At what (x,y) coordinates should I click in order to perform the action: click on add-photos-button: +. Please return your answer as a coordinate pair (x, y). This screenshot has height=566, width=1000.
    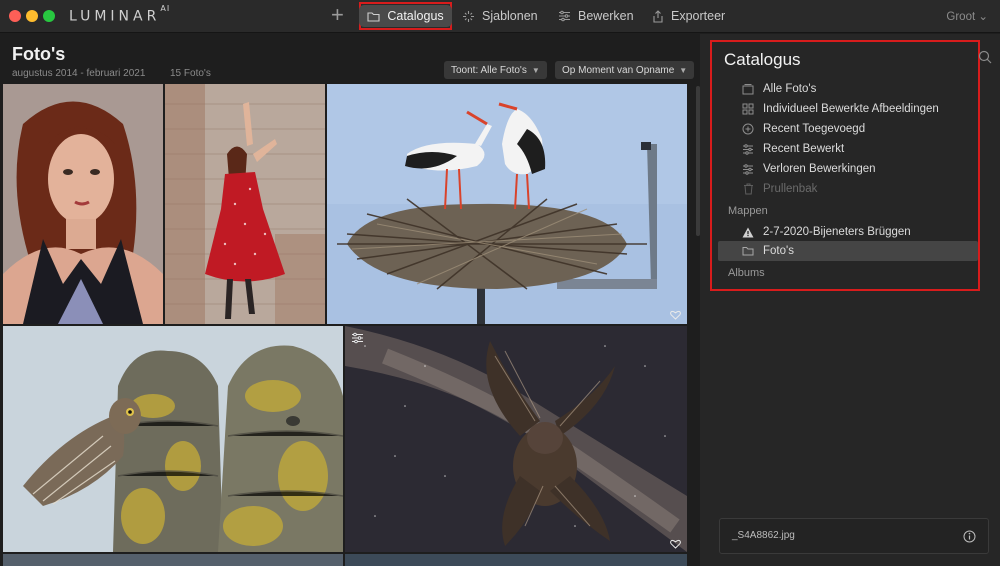
    Looking at the image, I should click on (337, 15).